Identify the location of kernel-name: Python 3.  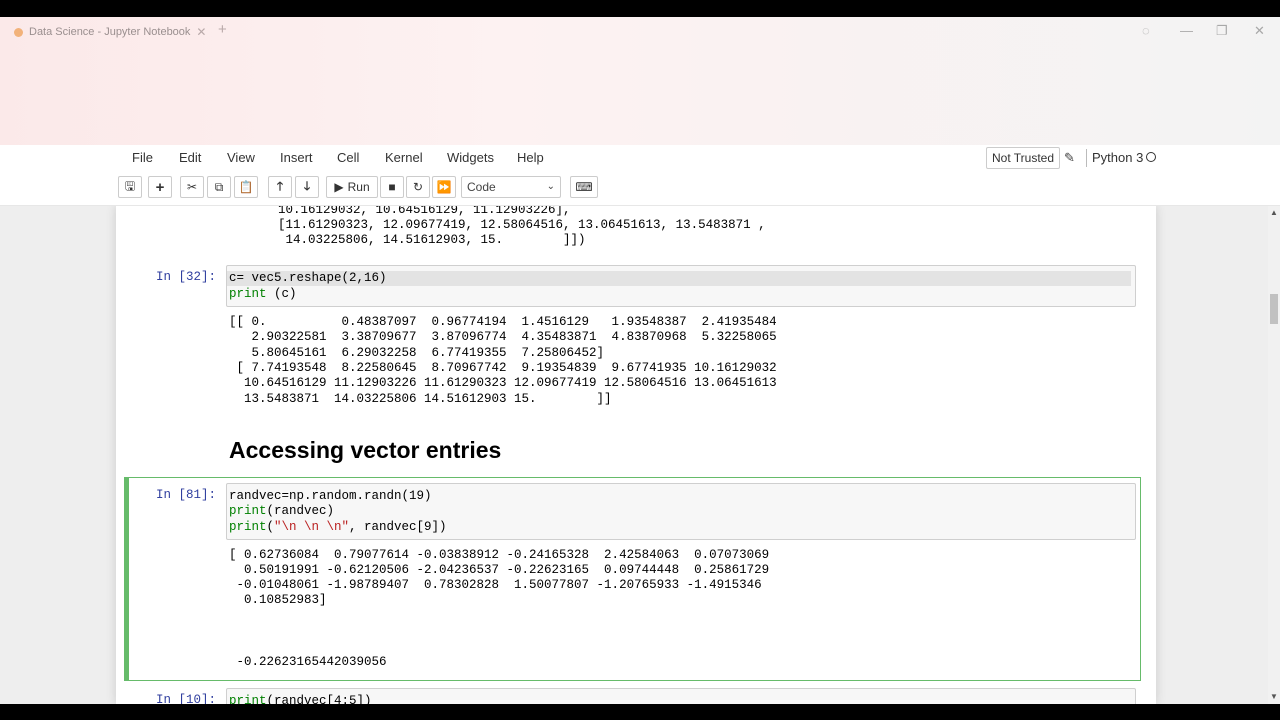
(1117, 157).